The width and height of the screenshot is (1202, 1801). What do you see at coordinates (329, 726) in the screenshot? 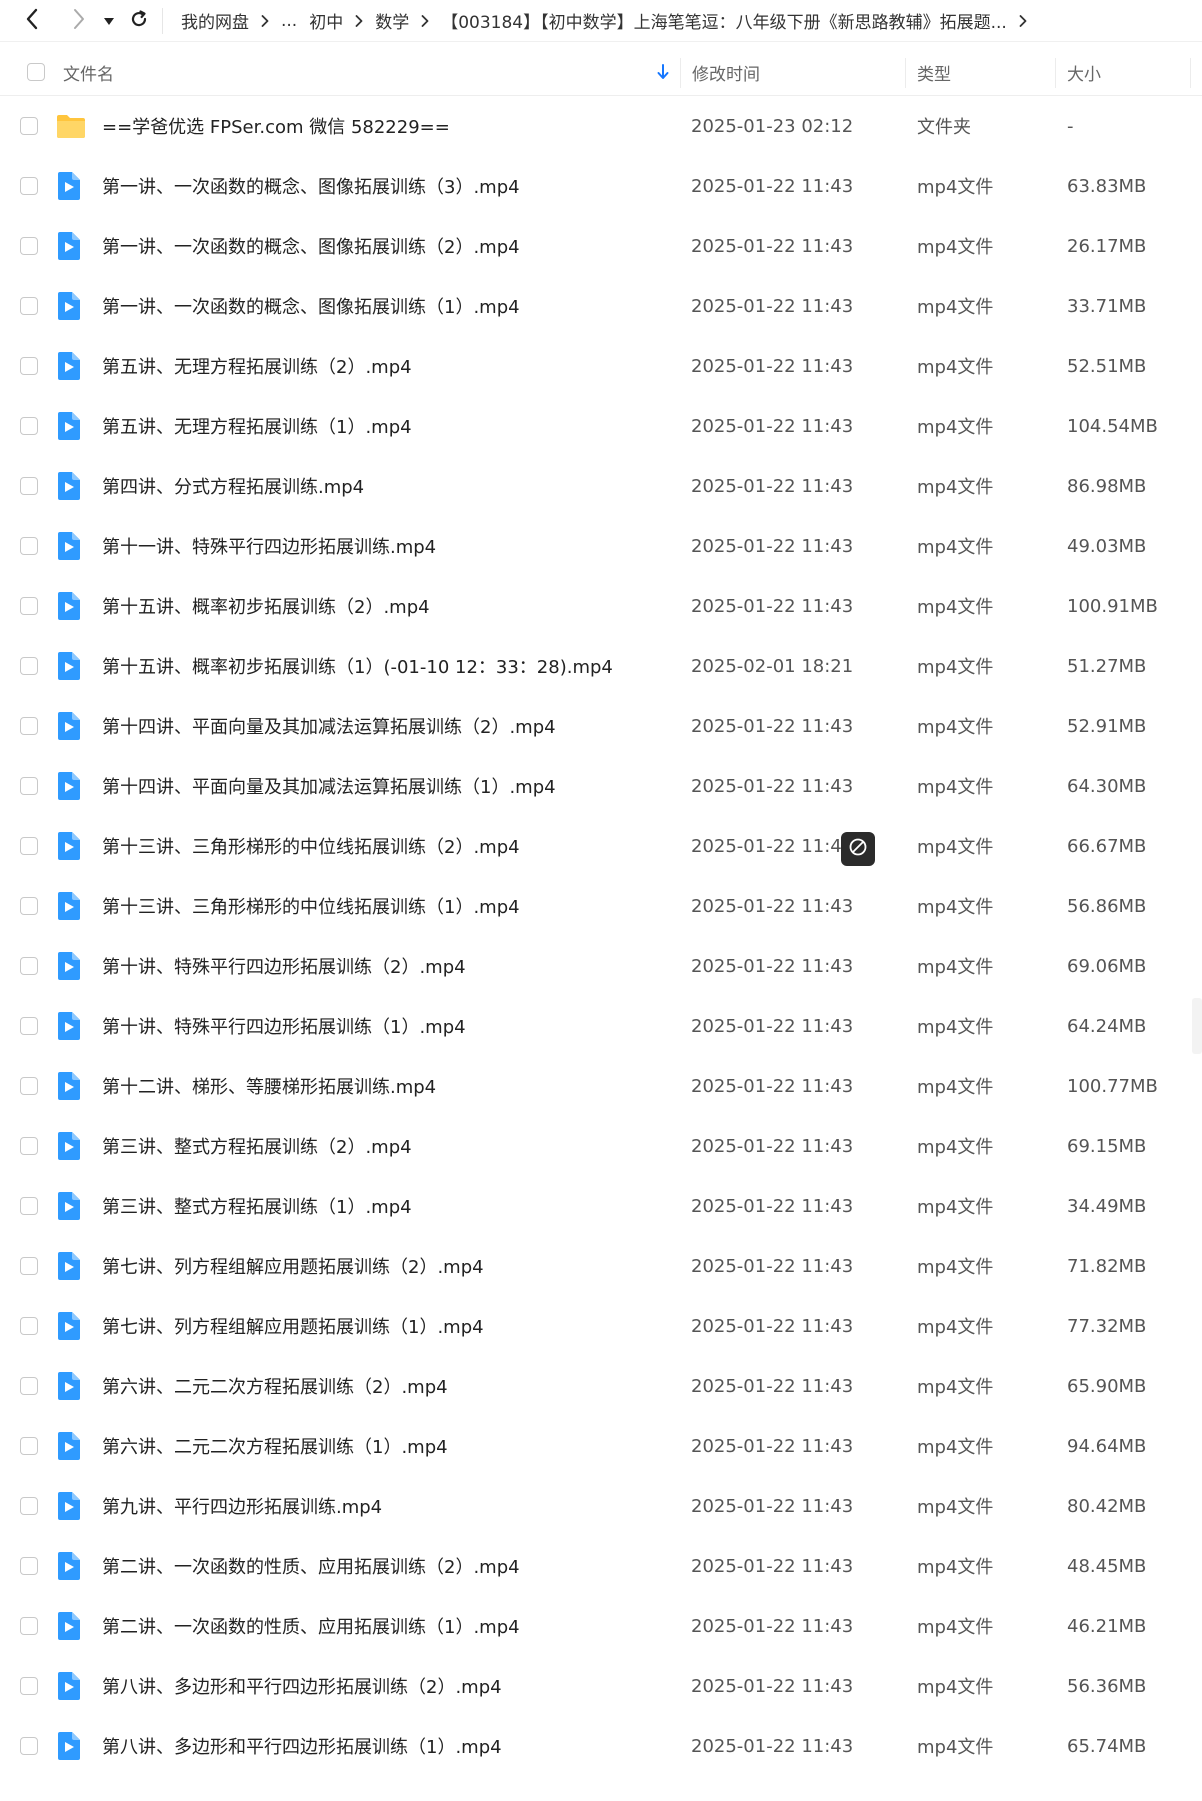
I see `file-name: 第十四讲、平面向量及其加减法运算拓展训练（2）.mp4` at bounding box center [329, 726].